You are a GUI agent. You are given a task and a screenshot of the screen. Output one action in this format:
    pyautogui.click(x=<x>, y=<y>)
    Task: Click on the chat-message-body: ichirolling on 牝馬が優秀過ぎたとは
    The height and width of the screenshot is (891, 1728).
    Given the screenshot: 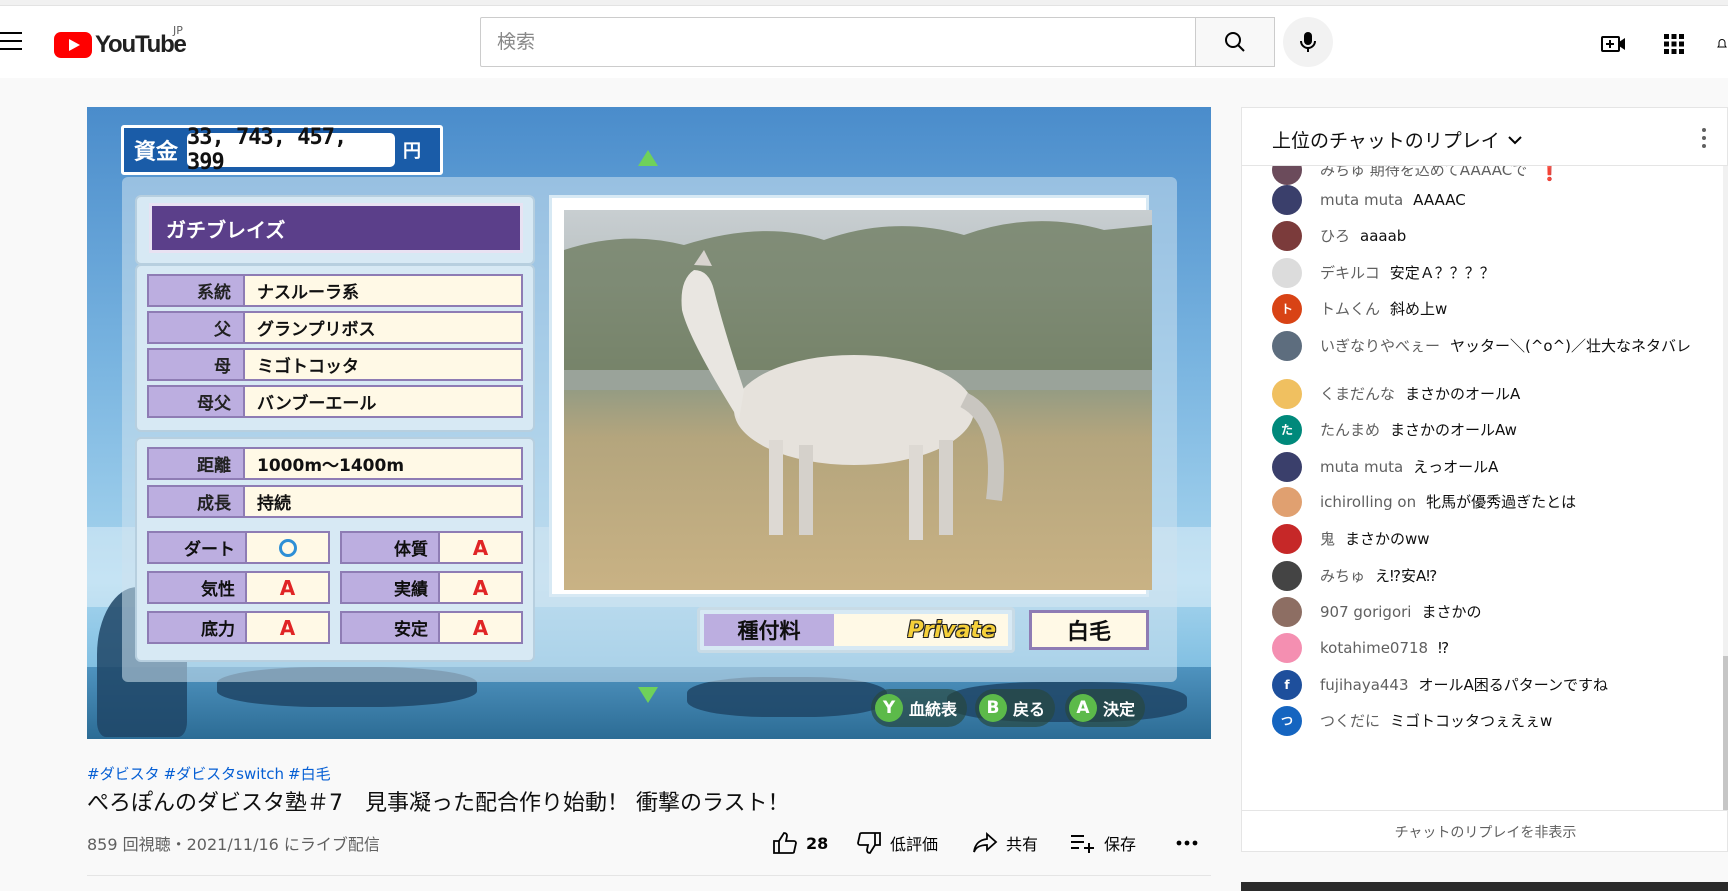 What is the action you would take?
    pyautogui.click(x=1448, y=502)
    